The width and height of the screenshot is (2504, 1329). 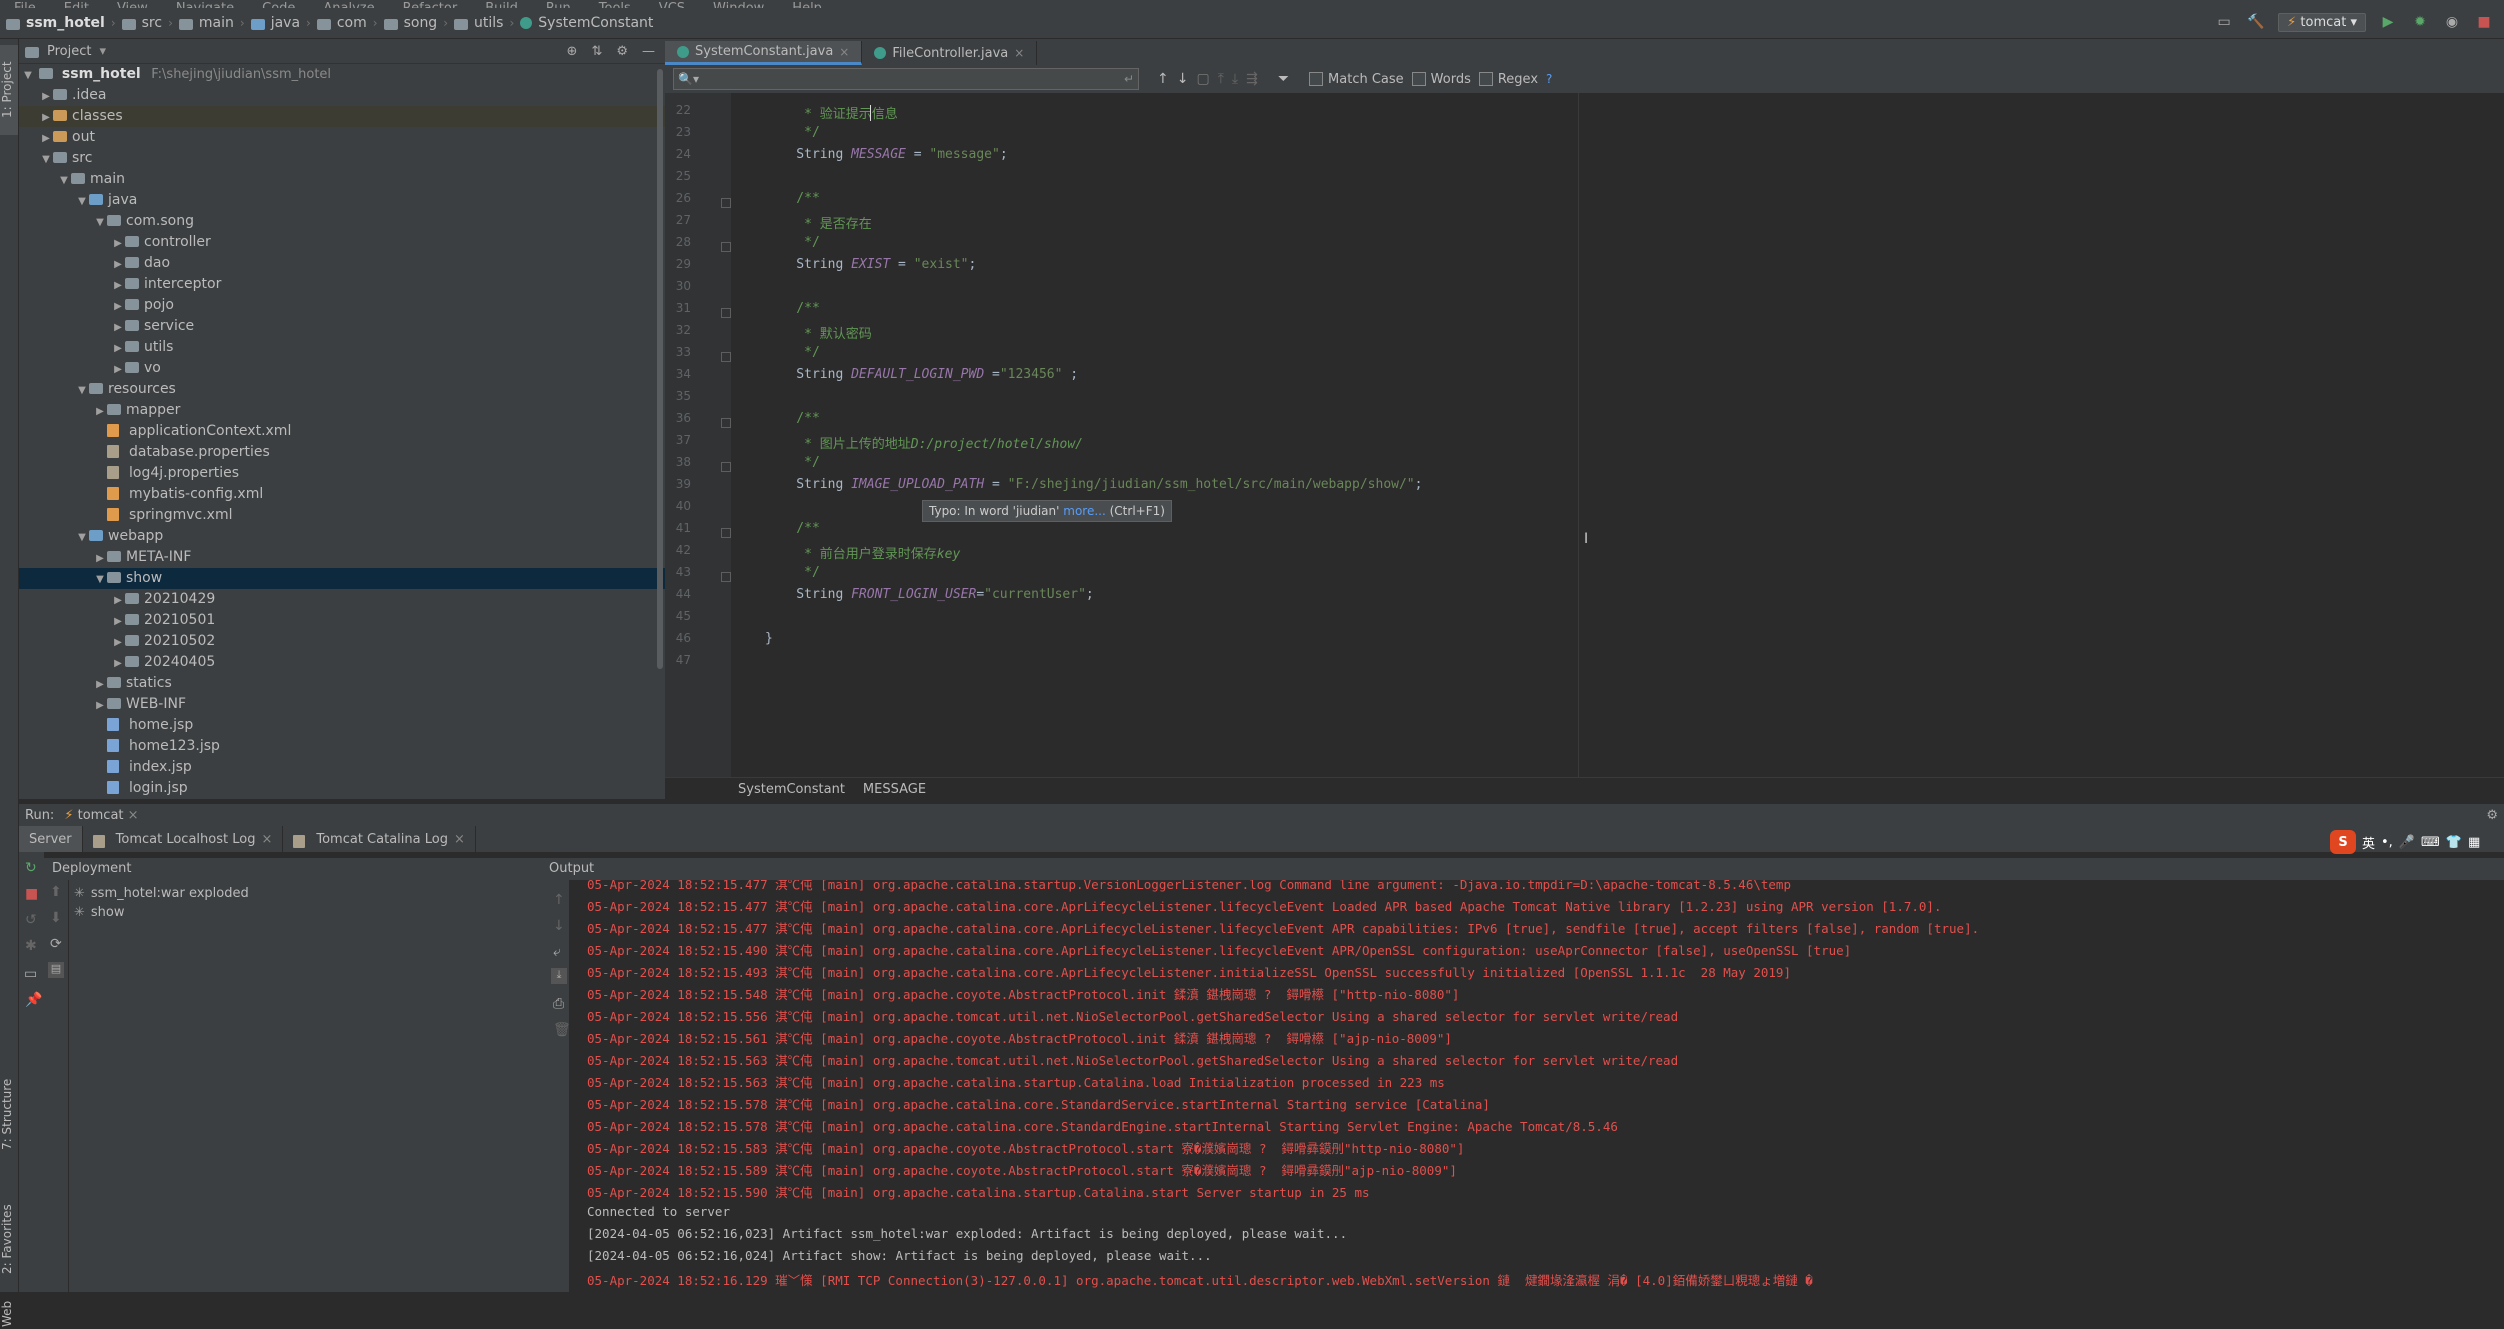 I want to click on tree-item: ▶ 20210501, so click(x=342, y=620).